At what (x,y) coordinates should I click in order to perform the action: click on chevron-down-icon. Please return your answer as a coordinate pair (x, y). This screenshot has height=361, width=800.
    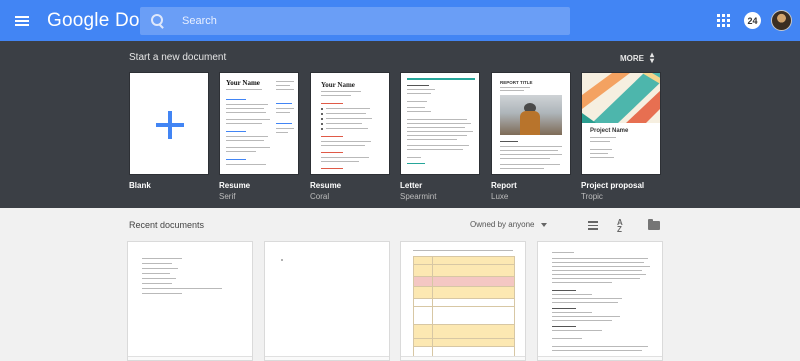
    Looking at the image, I should click on (543, 224).